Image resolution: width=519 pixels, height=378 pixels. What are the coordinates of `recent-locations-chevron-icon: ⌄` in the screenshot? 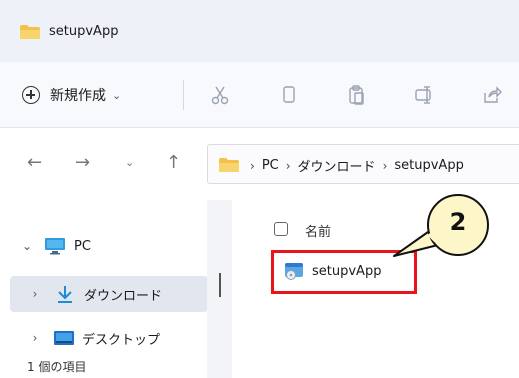 It's located at (129, 162).